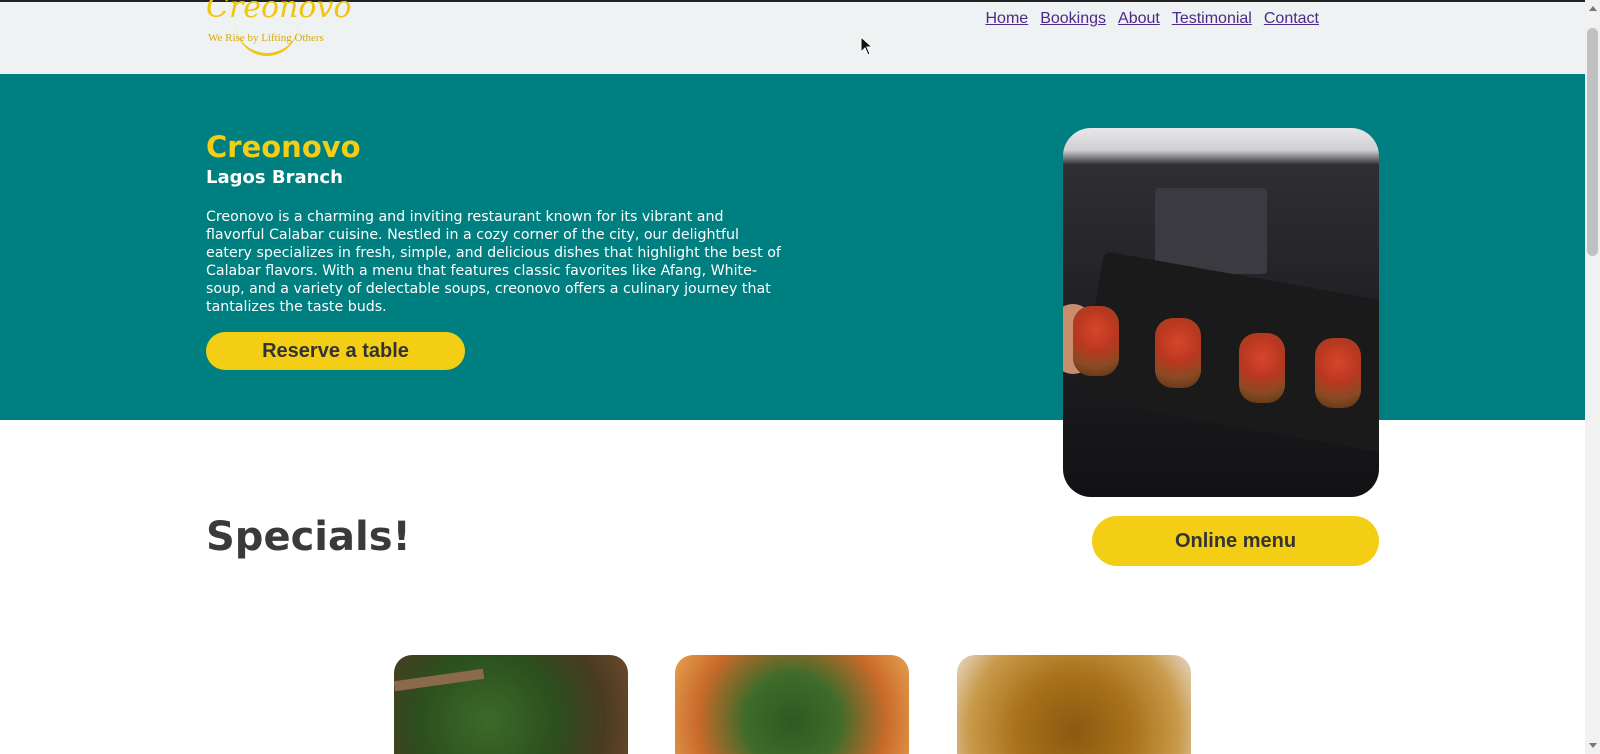 The width and height of the screenshot is (1600, 754). What do you see at coordinates (1593, 745) in the screenshot?
I see `scroll-down-arrow-icon` at bounding box center [1593, 745].